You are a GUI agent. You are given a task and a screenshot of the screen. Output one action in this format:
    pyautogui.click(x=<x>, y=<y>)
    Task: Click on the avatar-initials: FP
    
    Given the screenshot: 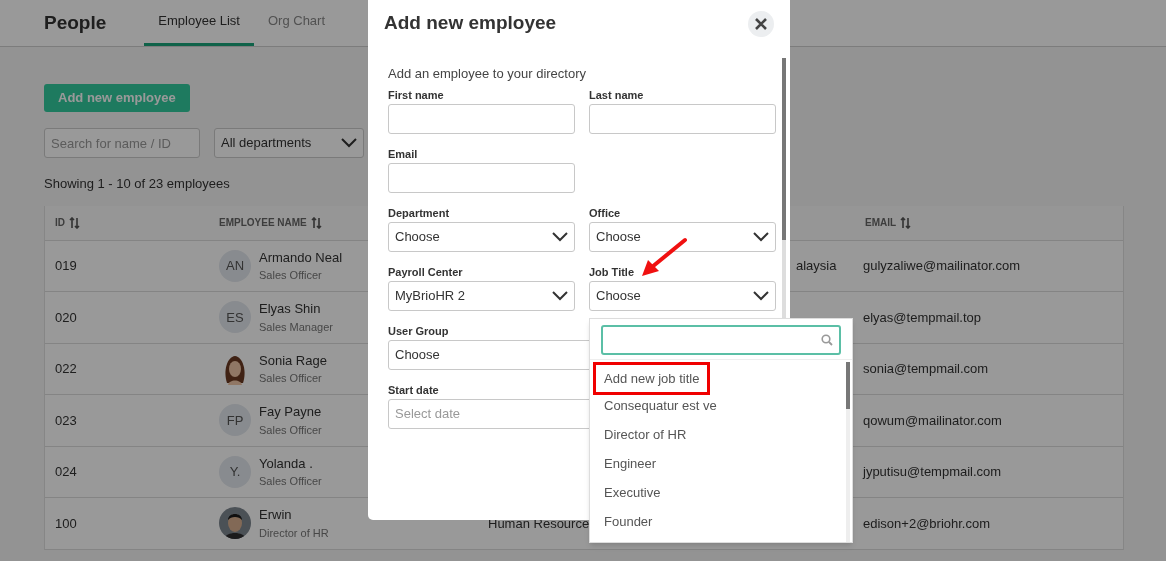 What is the action you would take?
    pyautogui.click(x=235, y=420)
    